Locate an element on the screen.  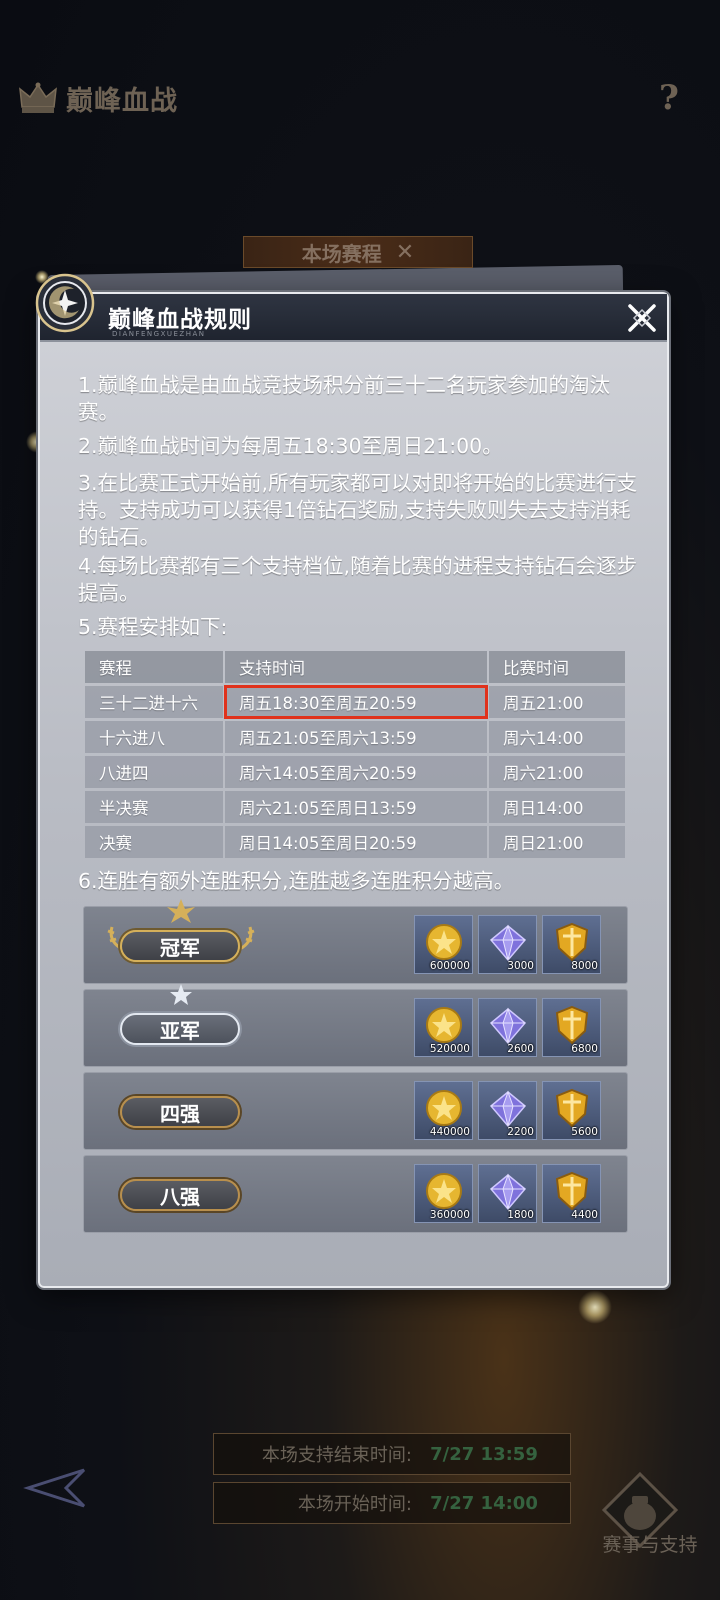
emblem-icon is located at coordinates (65, 303).